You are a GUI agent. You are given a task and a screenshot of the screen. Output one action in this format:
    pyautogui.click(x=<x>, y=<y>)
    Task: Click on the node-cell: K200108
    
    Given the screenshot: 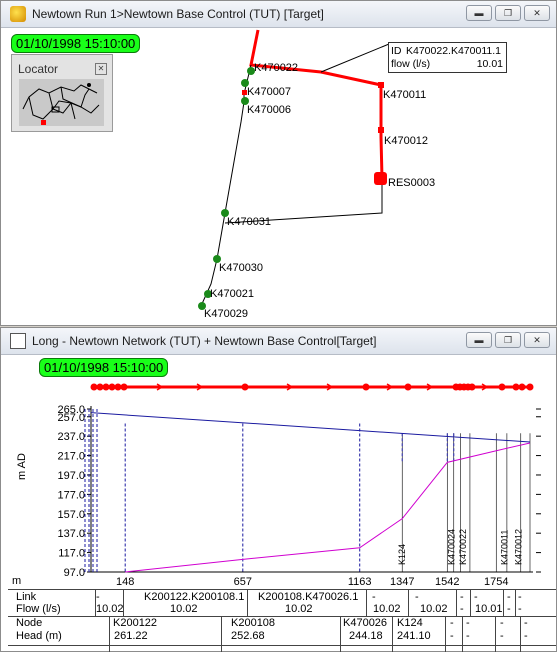 What is the action you would take?
    pyautogui.click(x=253, y=623)
    